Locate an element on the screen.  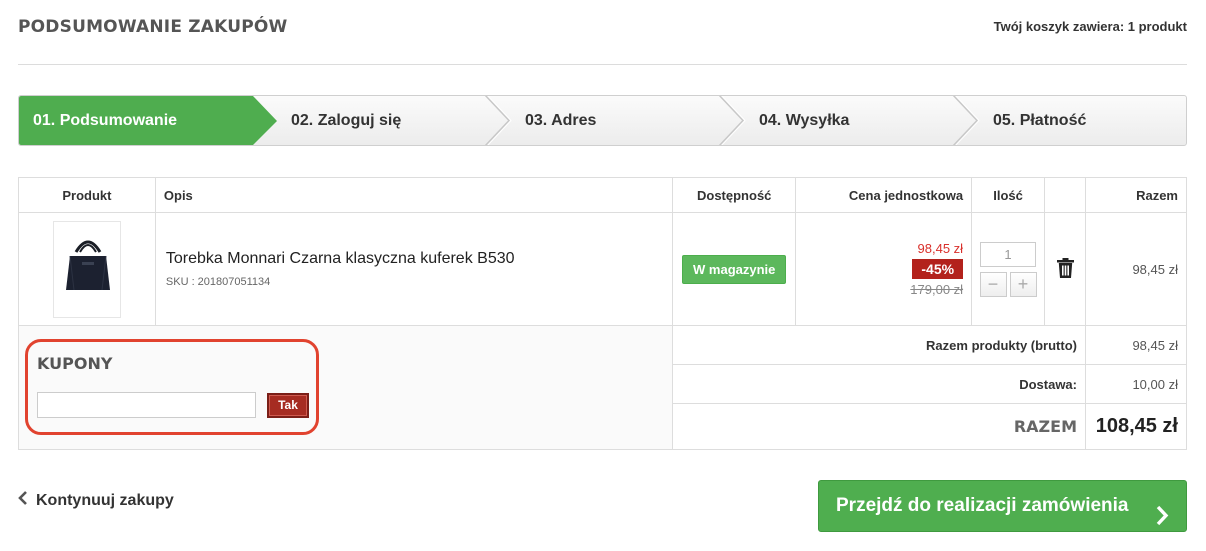
shipping-value: 10,00 zł is located at coordinates (1136, 384).